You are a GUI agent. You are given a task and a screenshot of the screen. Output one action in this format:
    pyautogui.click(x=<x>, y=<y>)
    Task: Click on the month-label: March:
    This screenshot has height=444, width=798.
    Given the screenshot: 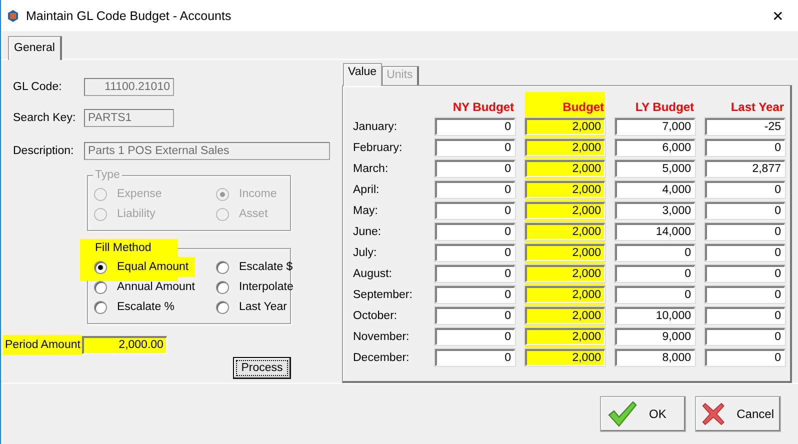 What is the action you would take?
    pyautogui.click(x=371, y=169)
    